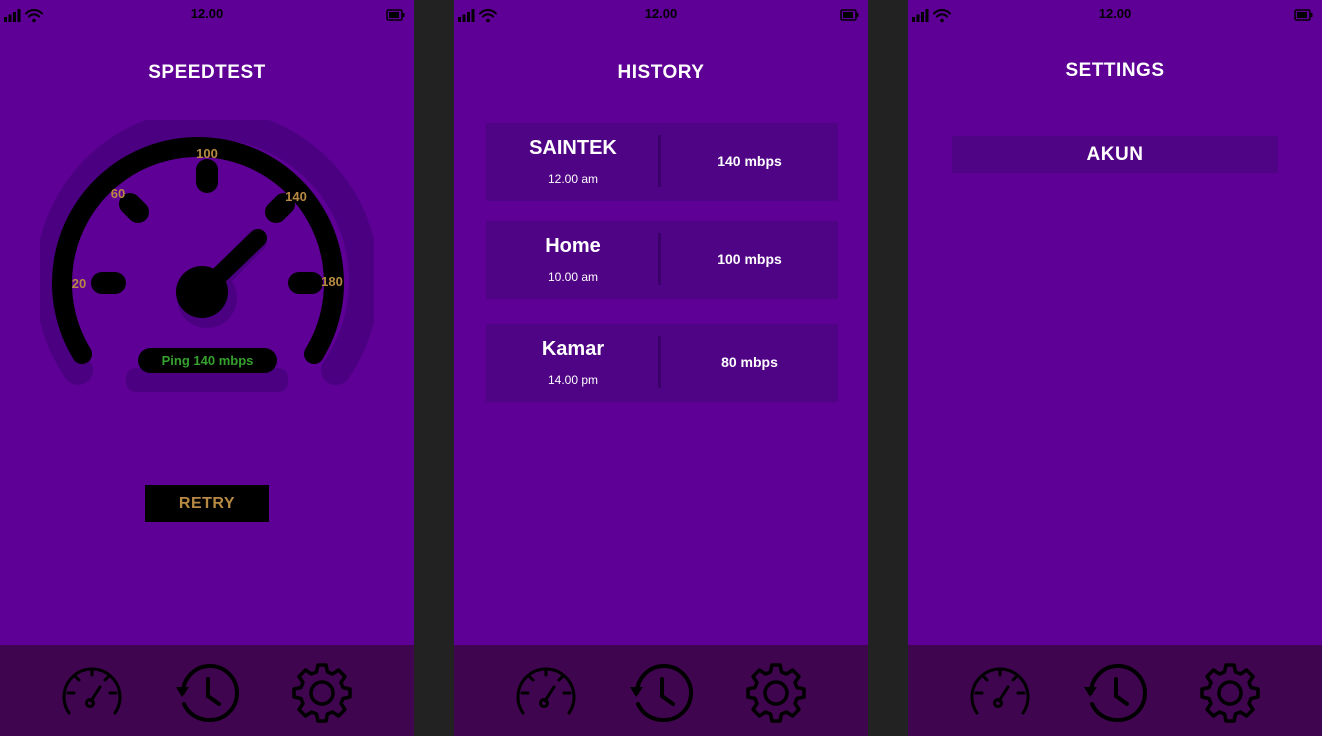 The height and width of the screenshot is (736, 1322). What do you see at coordinates (332, 281) in the screenshot?
I see `gauge-tick-label: 180` at bounding box center [332, 281].